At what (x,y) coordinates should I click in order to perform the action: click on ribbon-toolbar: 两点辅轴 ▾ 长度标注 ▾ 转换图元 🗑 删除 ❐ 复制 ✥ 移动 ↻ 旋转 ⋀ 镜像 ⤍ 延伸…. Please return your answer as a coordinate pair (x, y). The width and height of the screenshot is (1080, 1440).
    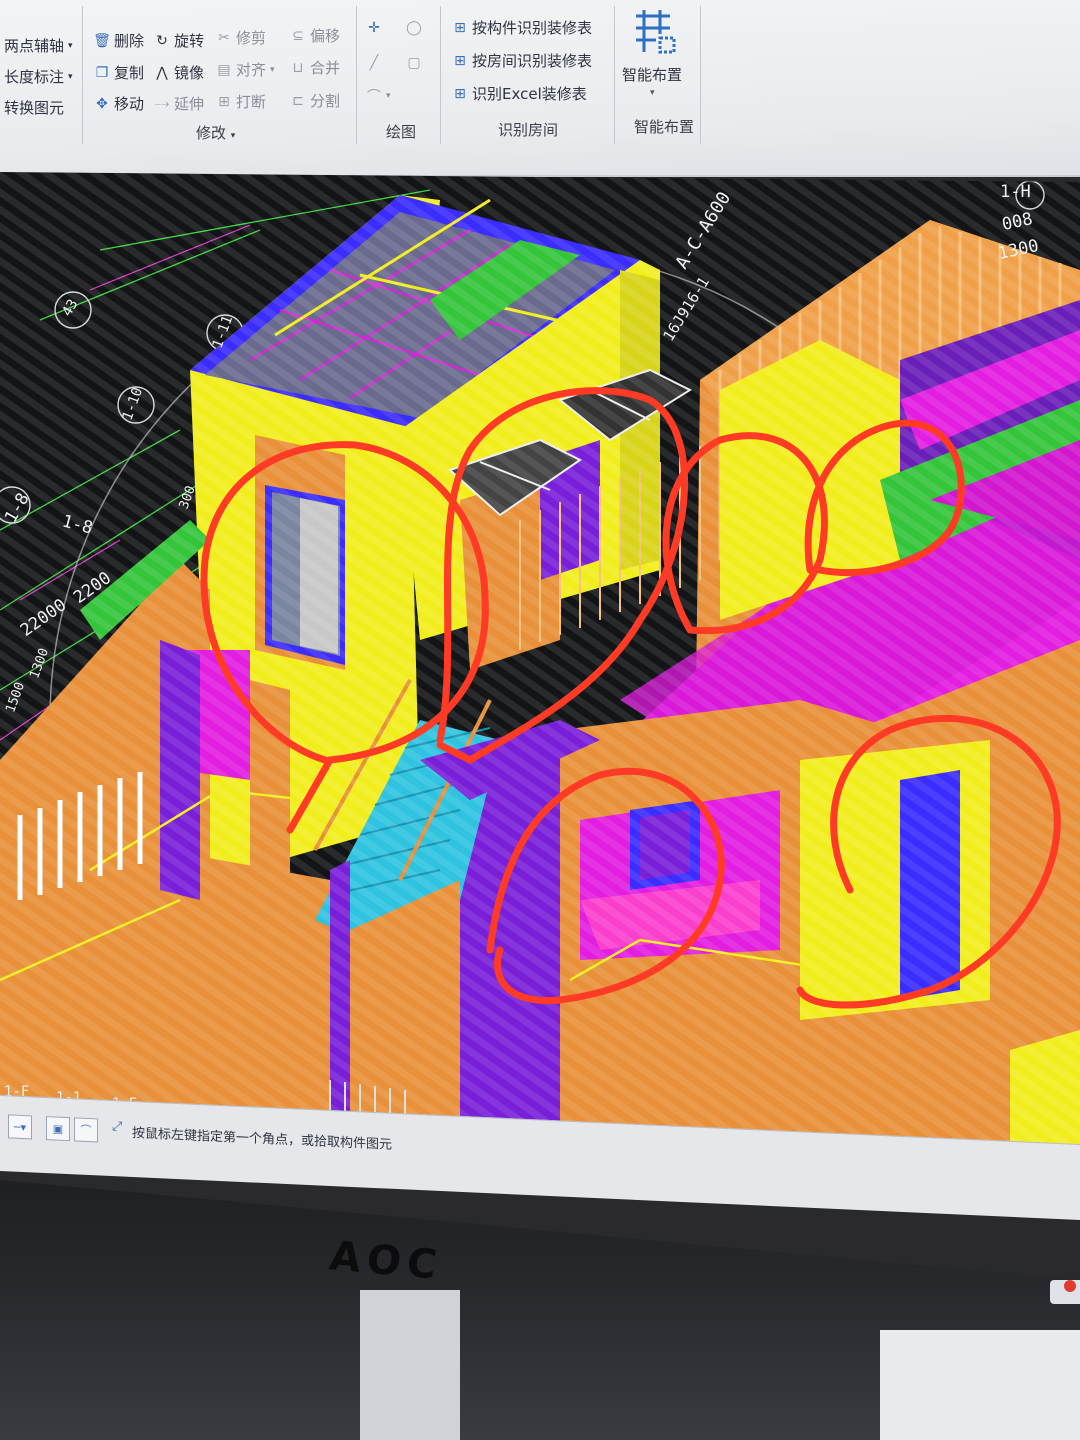
    Looking at the image, I should click on (540, 88).